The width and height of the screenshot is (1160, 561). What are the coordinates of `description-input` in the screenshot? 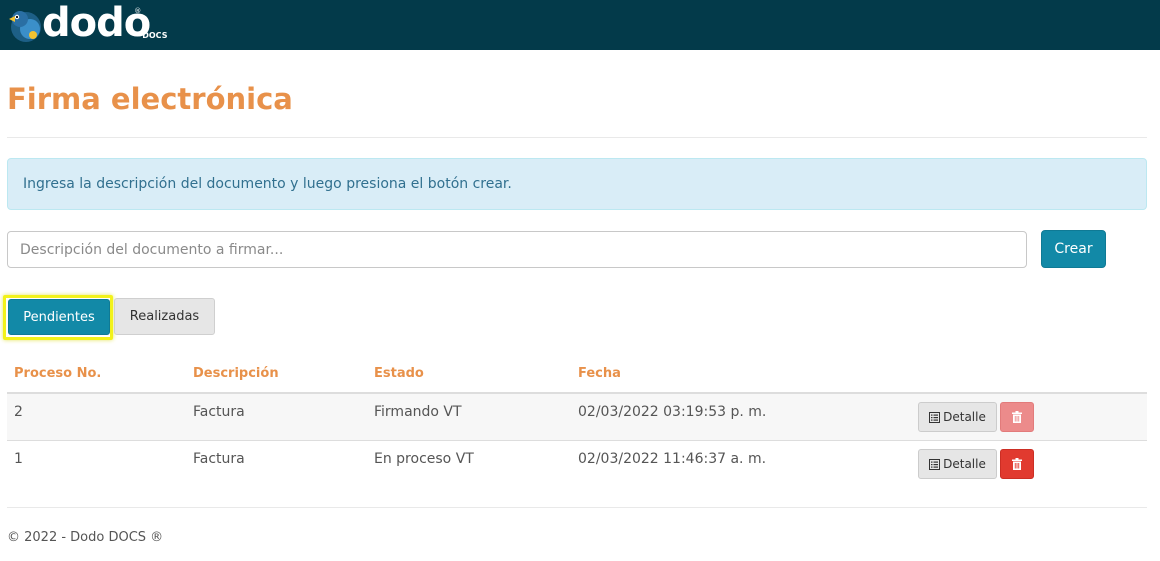 It's located at (517, 249).